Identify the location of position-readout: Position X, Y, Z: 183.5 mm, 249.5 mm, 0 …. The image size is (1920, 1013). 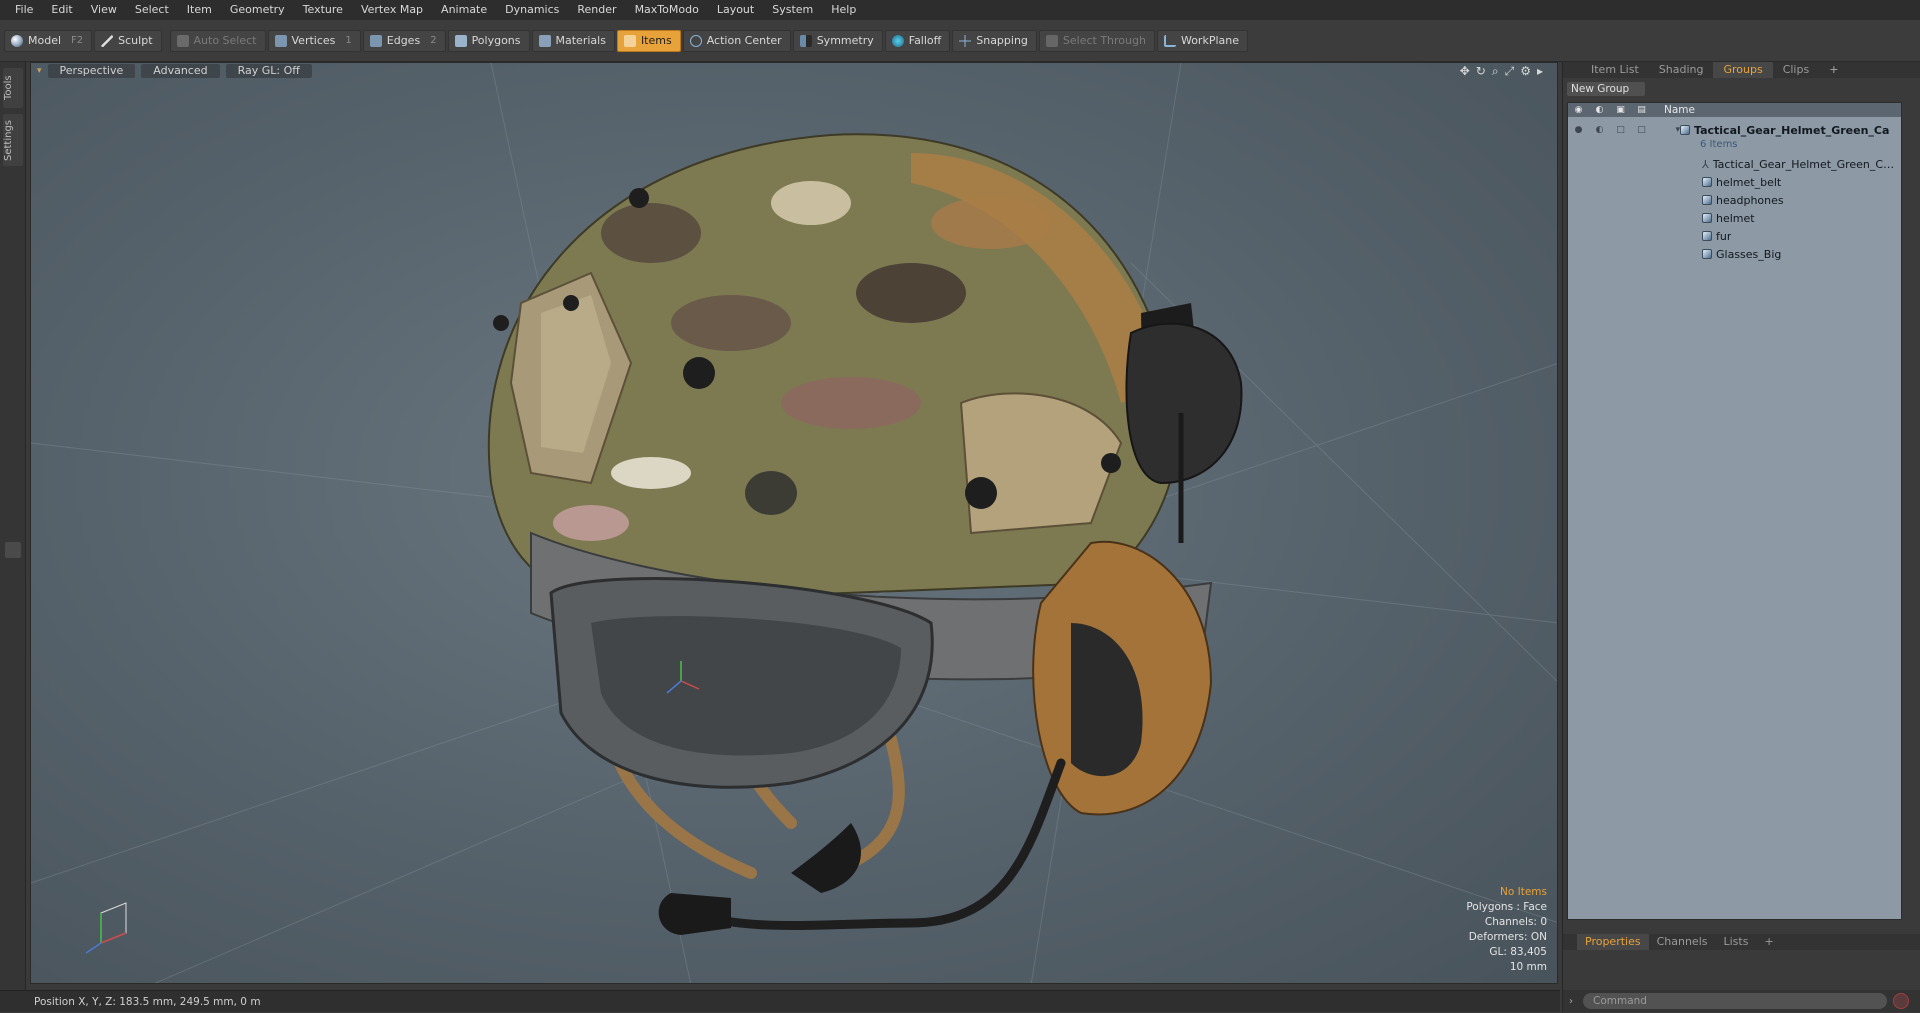
(147, 1002).